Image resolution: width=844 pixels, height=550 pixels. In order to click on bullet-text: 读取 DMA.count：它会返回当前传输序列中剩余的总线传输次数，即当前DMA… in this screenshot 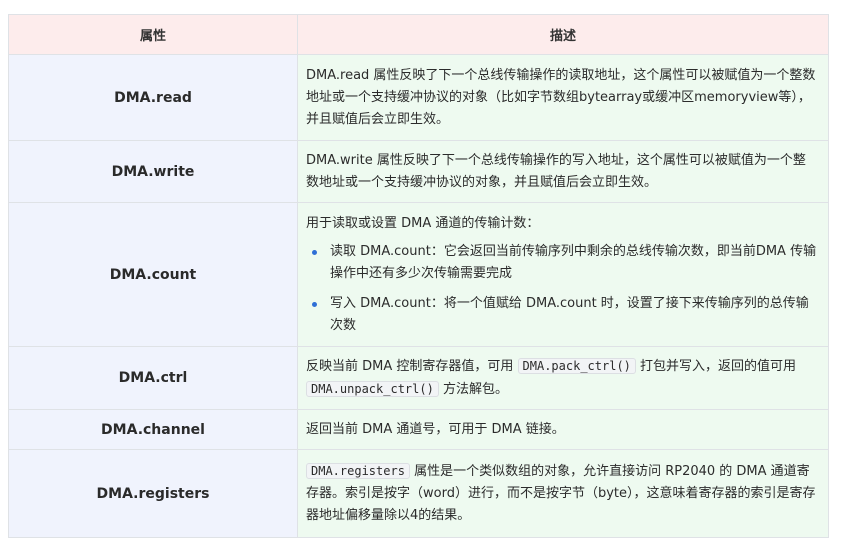, I will do `click(573, 262)`.